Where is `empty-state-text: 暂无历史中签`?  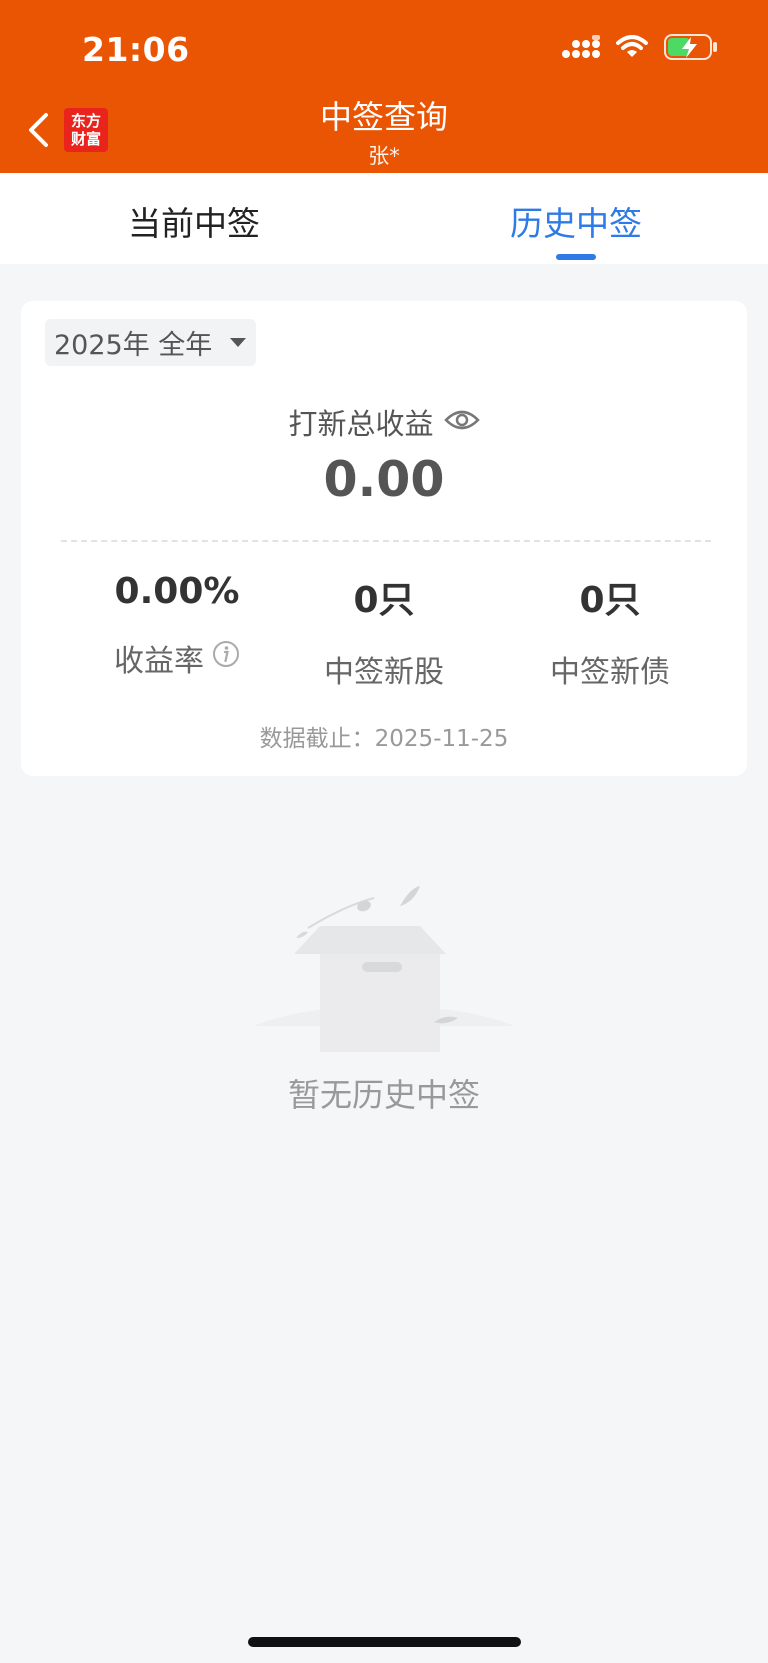 empty-state-text: 暂无历史中签 is located at coordinates (383, 1095).